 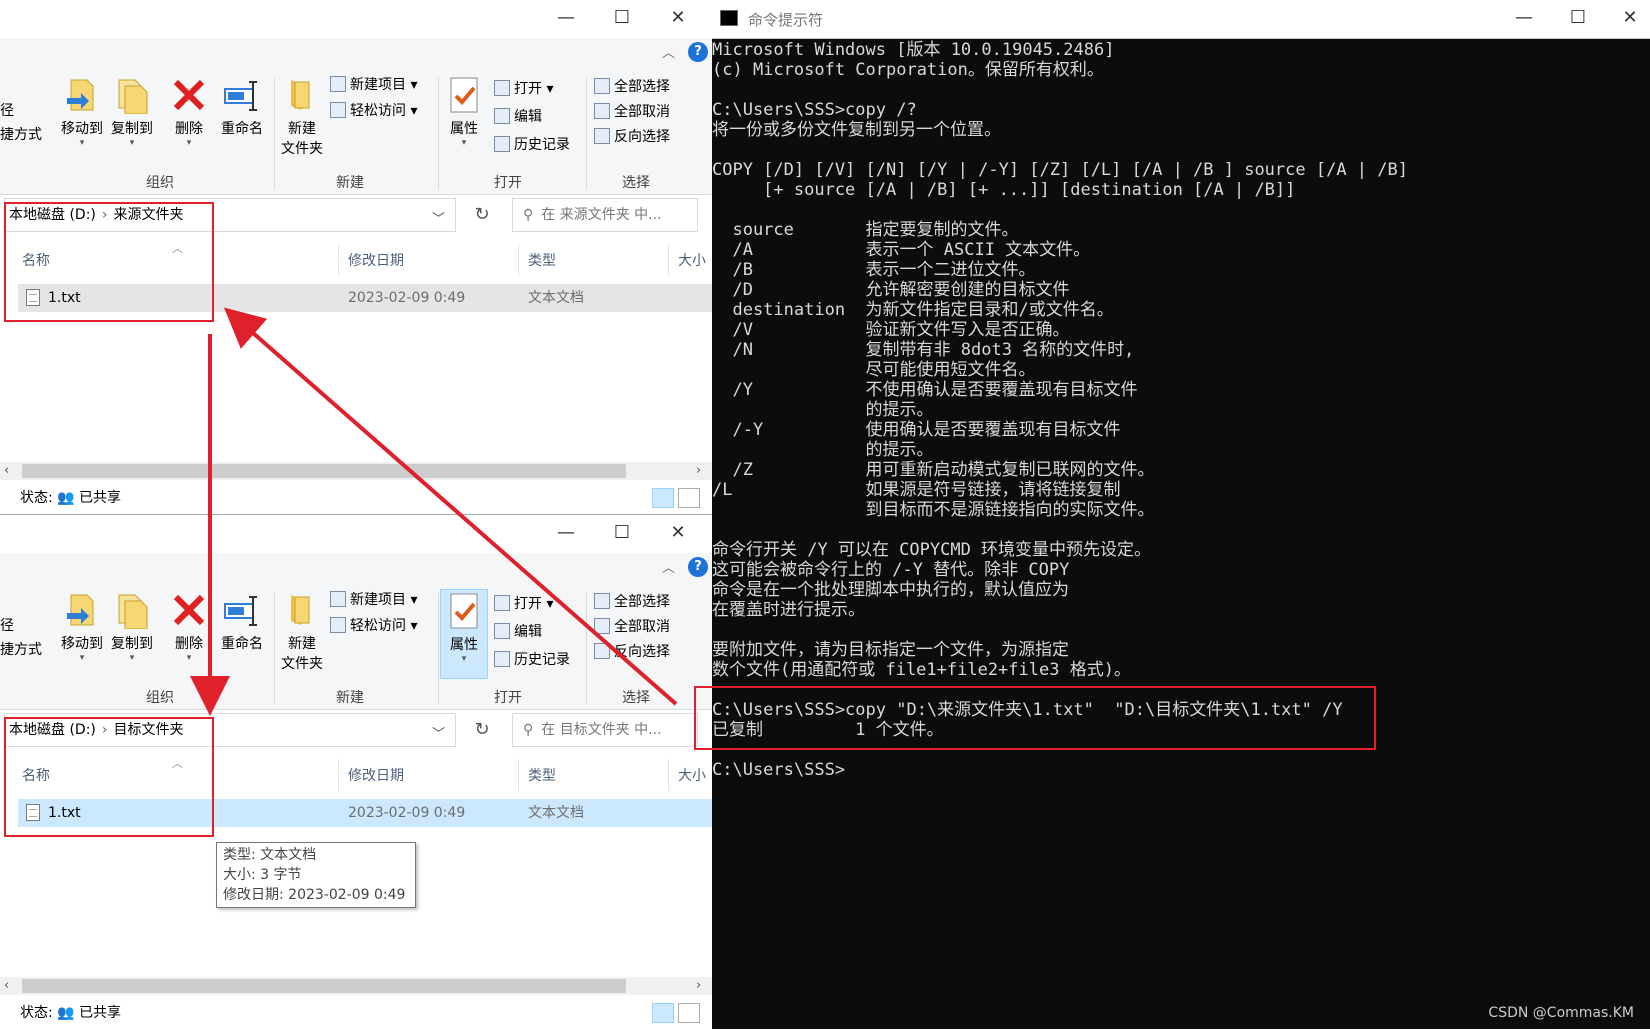 What do you see at coordinates (502, 659) in the screenshot?
I see `history-icon` at bounding box center [502, 659].